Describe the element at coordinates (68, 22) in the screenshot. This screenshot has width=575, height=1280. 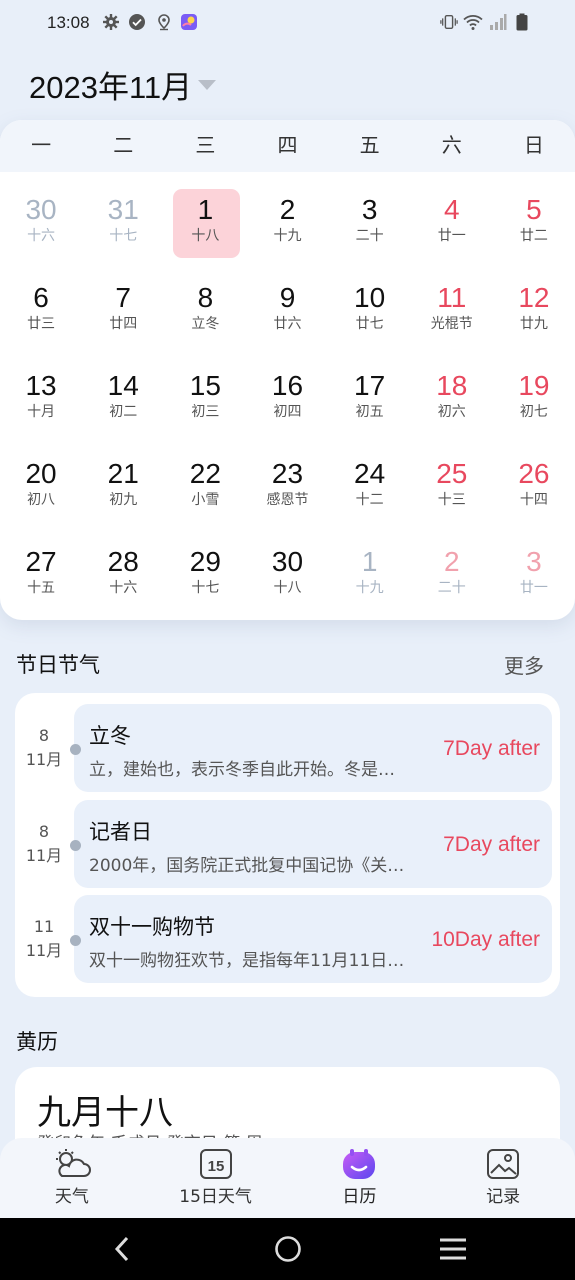
I see `status-time: 13:08` at that location.